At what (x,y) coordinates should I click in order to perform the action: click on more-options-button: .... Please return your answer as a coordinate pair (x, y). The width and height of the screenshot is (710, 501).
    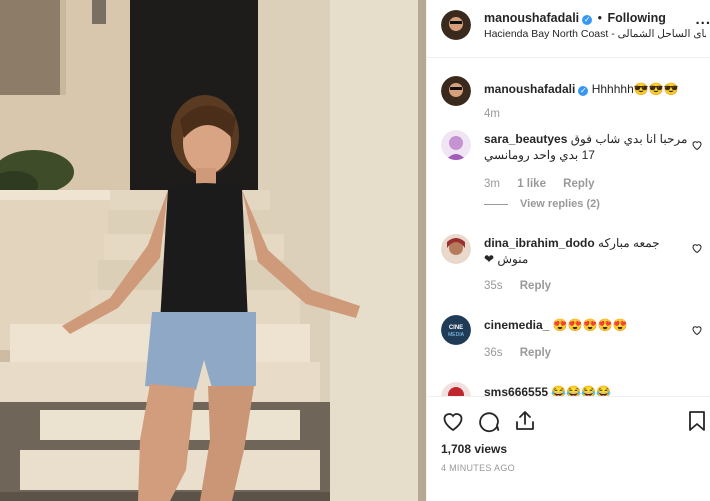
    Looking at the image, I should click on (702, 19).